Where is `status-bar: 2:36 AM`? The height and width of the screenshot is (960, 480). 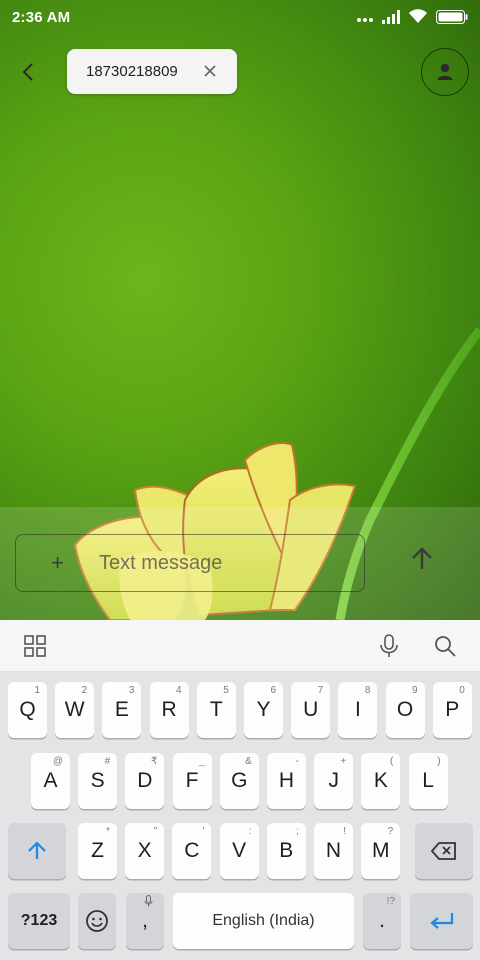
status-bar: 2:36 AM is located at coordinates (240, 17).